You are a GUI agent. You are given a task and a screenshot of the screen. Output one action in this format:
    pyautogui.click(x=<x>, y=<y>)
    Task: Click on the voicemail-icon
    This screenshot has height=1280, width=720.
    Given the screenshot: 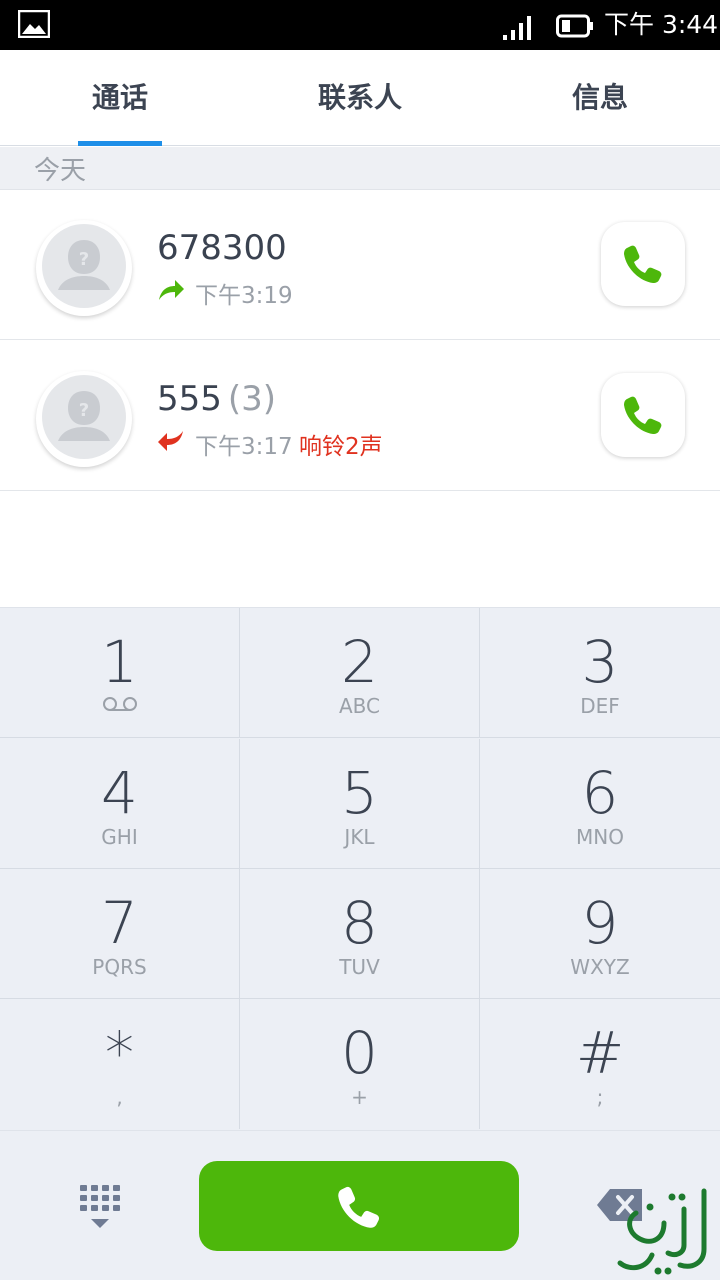 What is the action you would take?
    pyautogui.click(x=119, y=704)
    